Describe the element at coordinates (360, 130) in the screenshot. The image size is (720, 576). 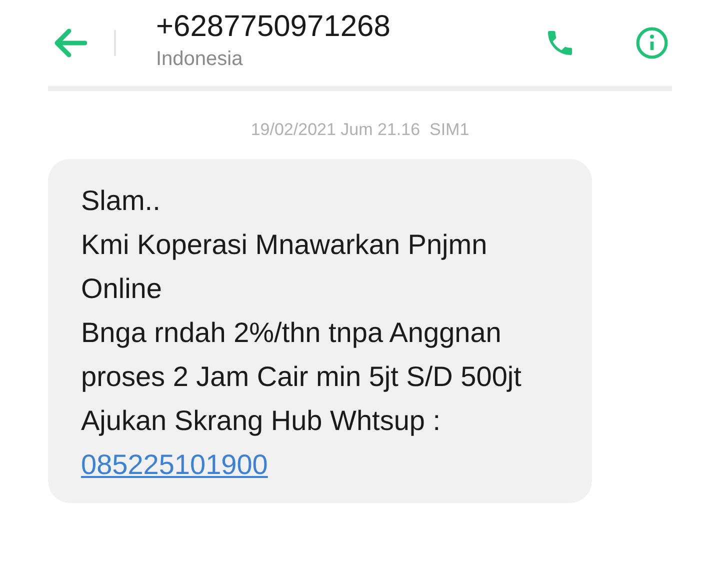
I see `message-timestamp: 19/02/2021 Jum 21.16 SIM1` at that location.